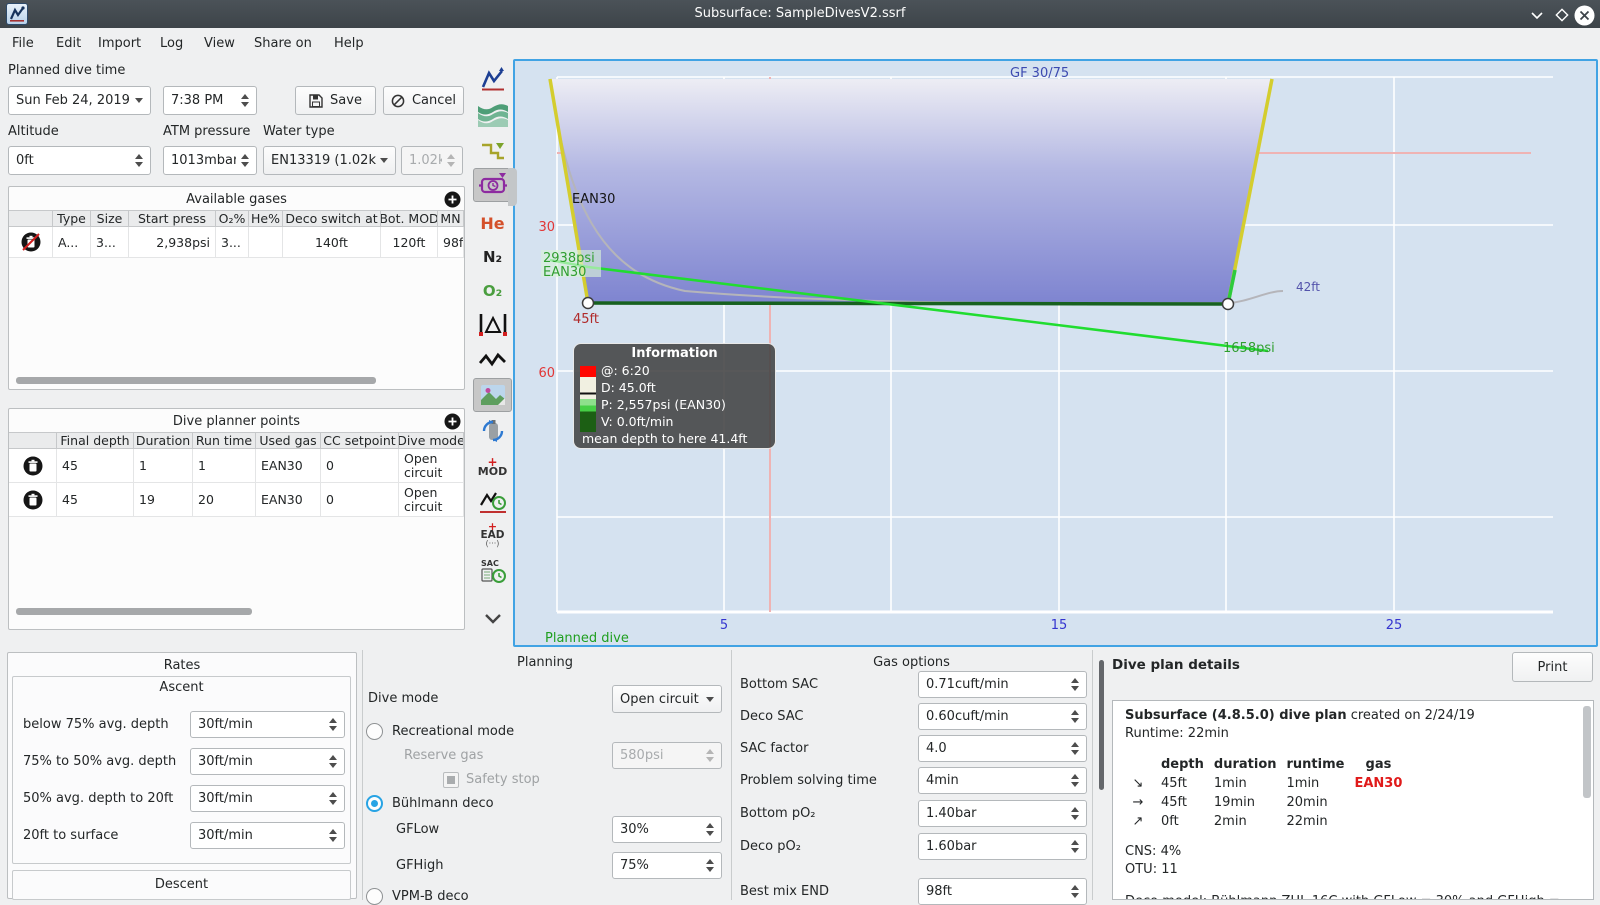 Image resolution: width=1600 pixels, height=905 pixels. I want to click on rate-spinbox-2: 30ft/min, so click(267, 761).